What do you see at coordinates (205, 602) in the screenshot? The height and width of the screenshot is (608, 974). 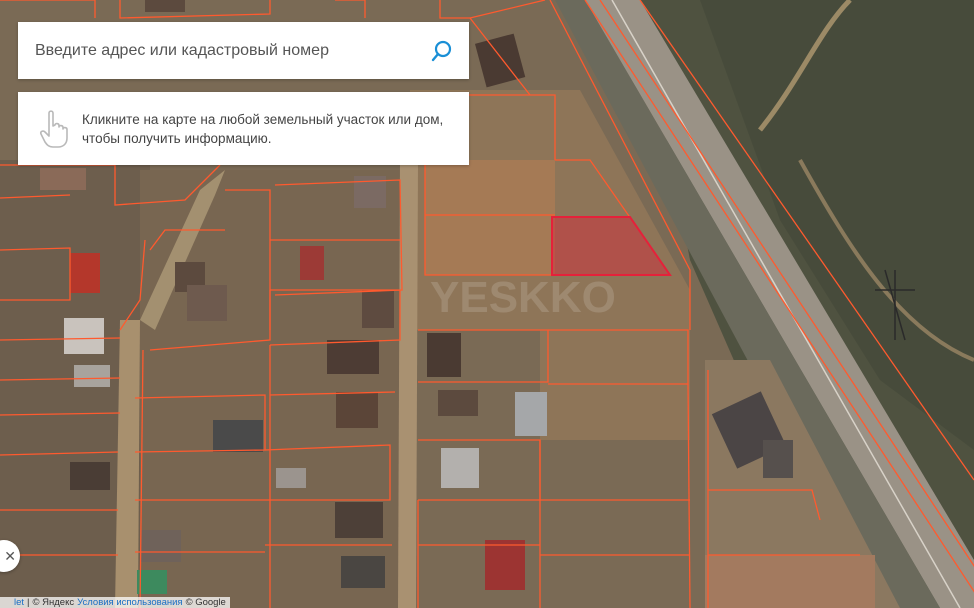 I see `google-copyright: © Google` at bounding box center [205, 602].